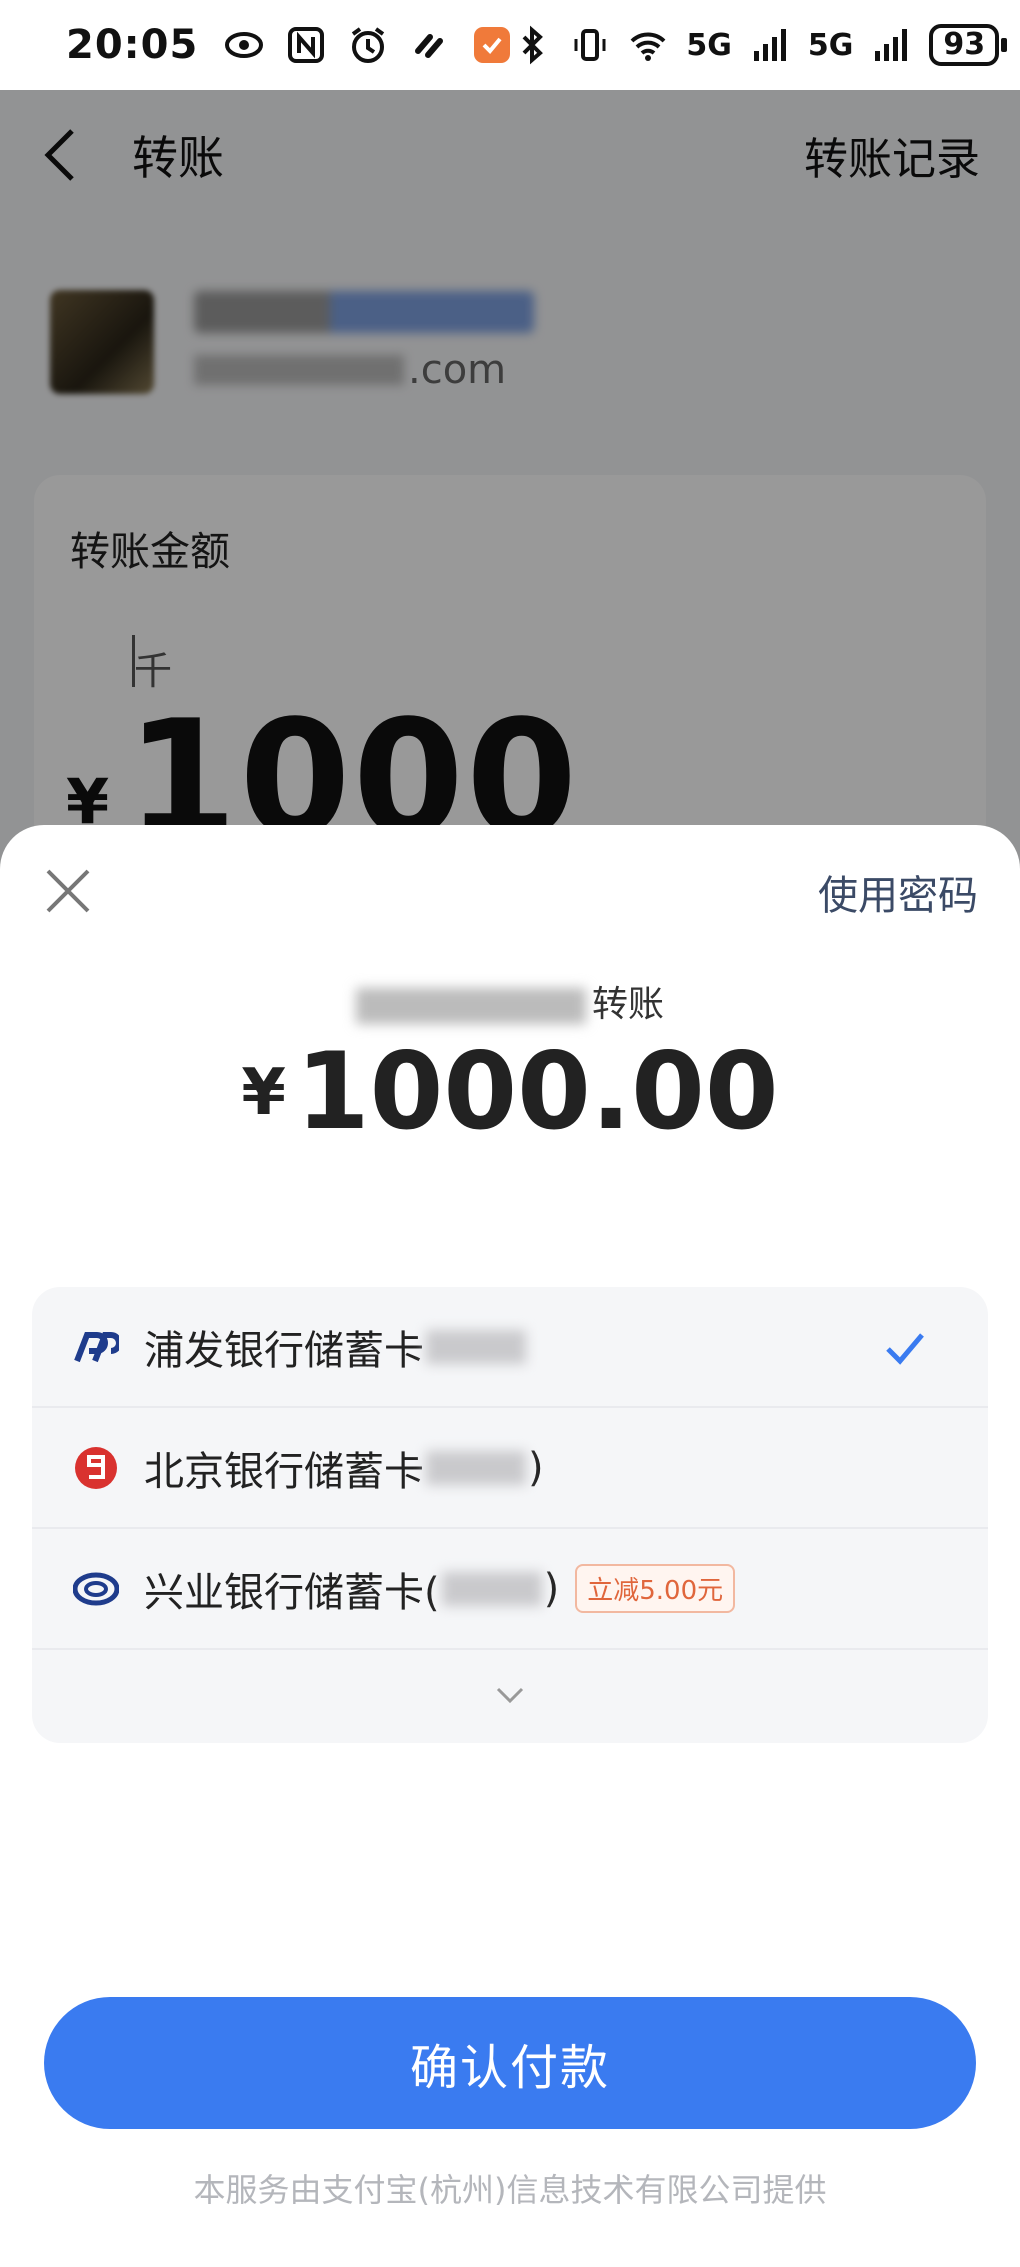 The height and width of the screenshot is (2267, 1020). I want to click on wifi-icon, so click(648, 46).